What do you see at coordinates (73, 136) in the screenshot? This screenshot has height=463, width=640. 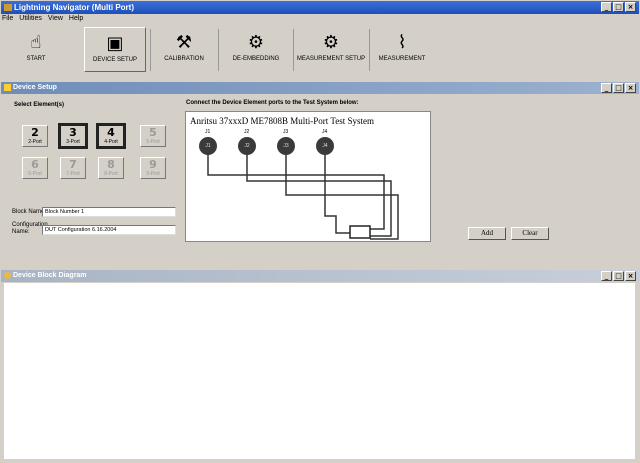 I see `device-3-port: 3 3-Port` at bounding box center [73, 136].